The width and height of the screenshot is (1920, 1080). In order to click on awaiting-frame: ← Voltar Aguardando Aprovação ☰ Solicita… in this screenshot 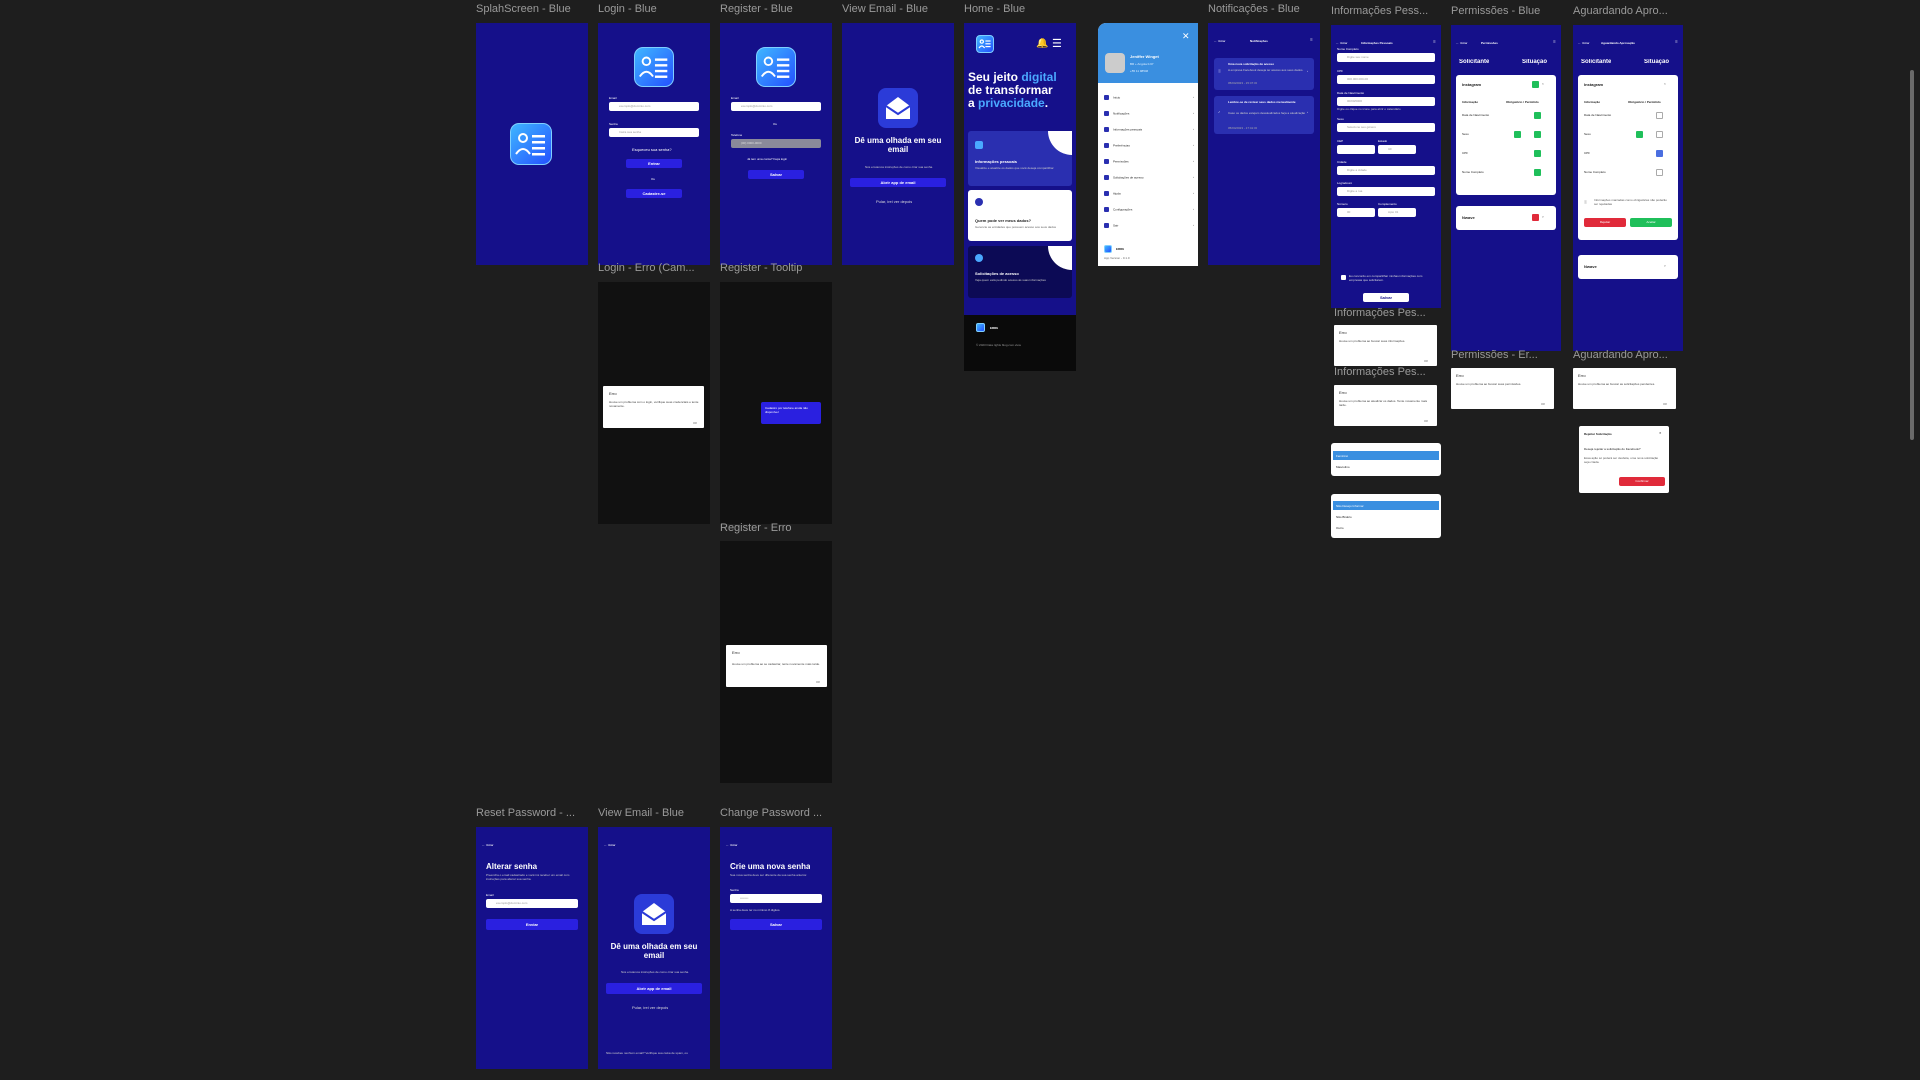, I will do `click(1628, 188)`.